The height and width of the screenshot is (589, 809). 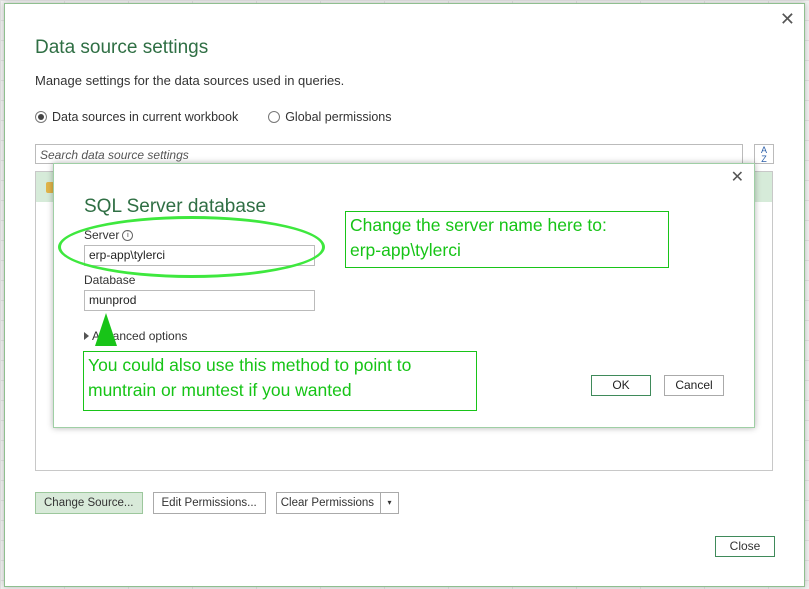 What do you see at coordinates (274, 117) in the screenshot?
I see `radio-unselected-icon` at bounding box center [274, 117].